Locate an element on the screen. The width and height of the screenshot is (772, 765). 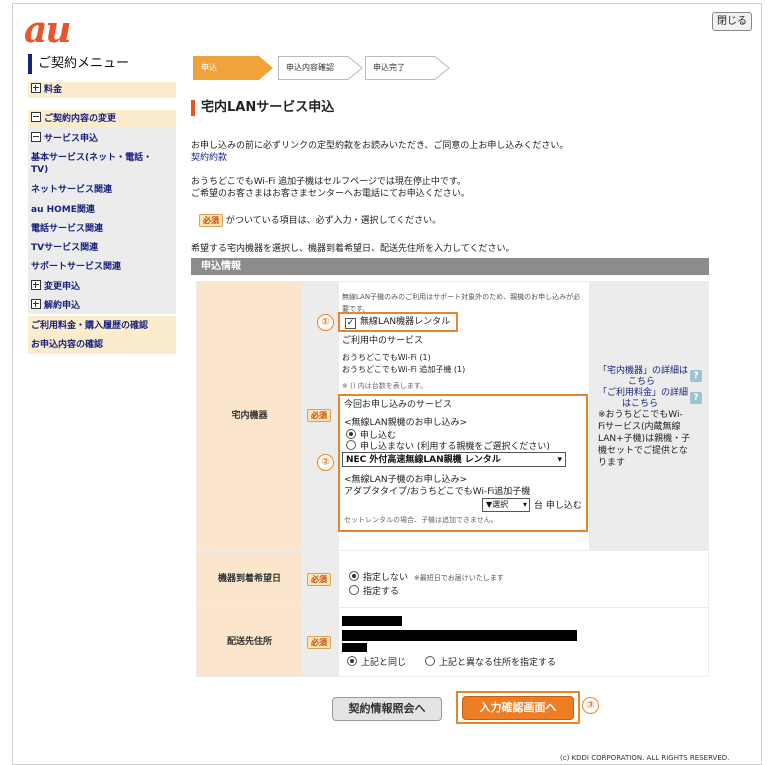
child-quantity-select: ▼選択 ▾ is located at coordinates (506, 505).